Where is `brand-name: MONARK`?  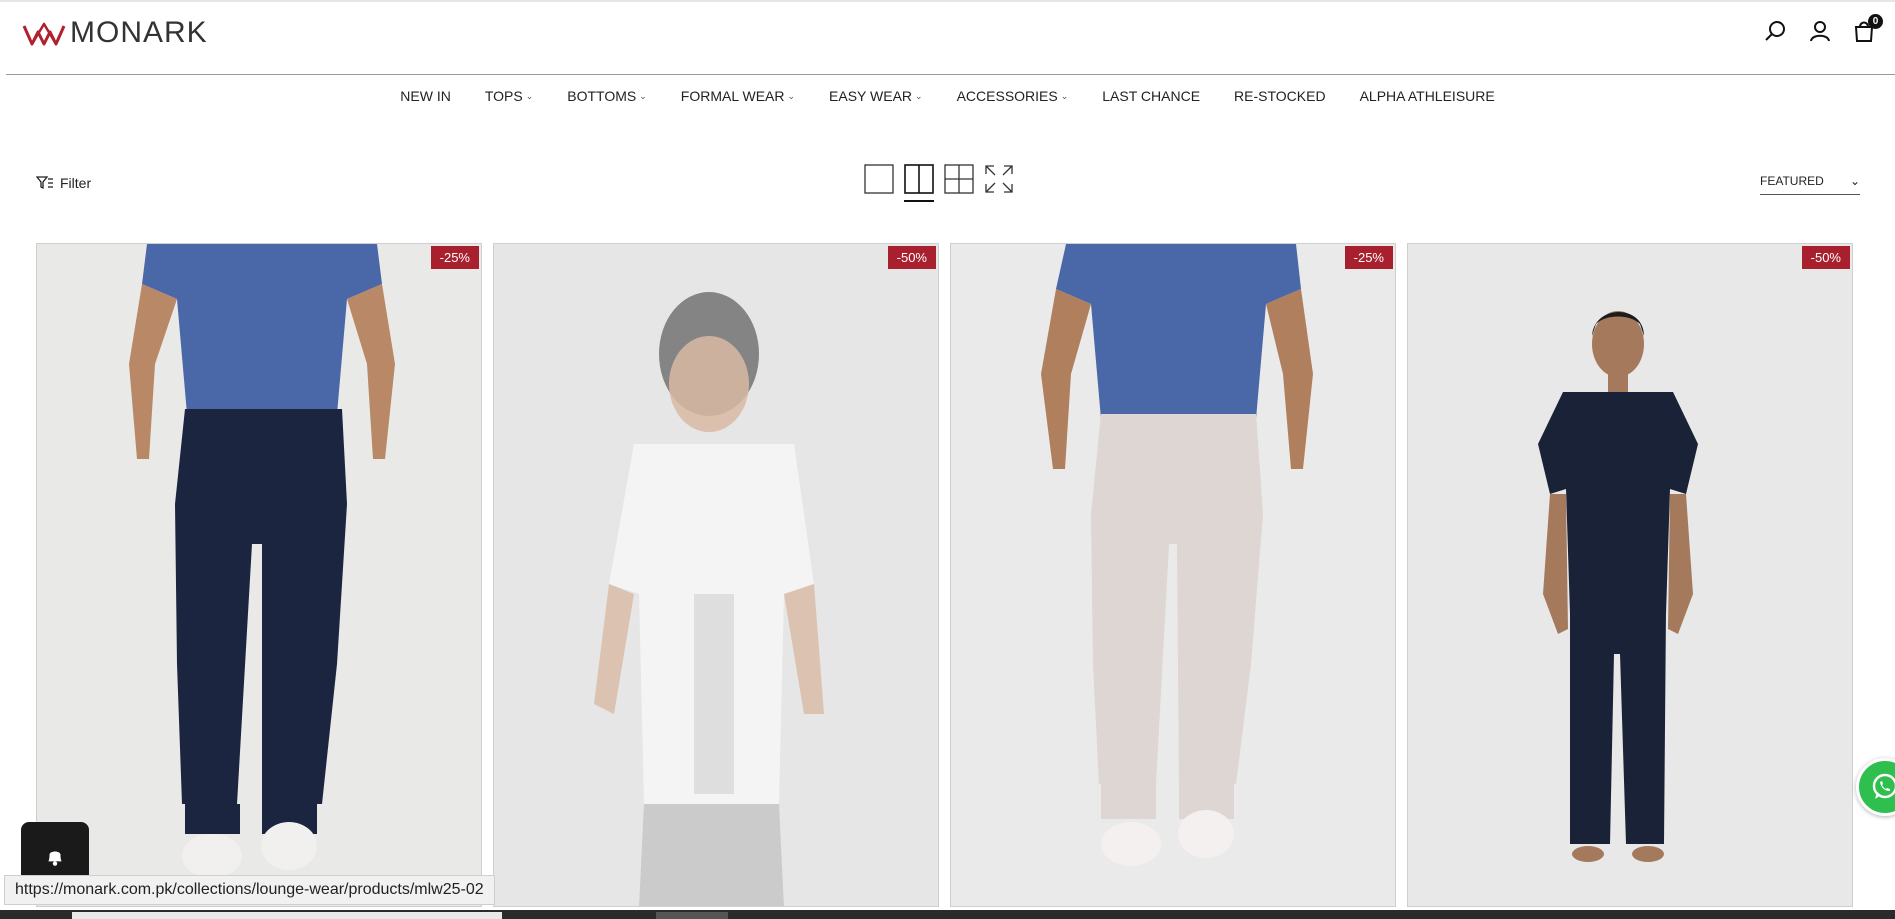 brand-name: MONARK is located at coordinates (139, 32).